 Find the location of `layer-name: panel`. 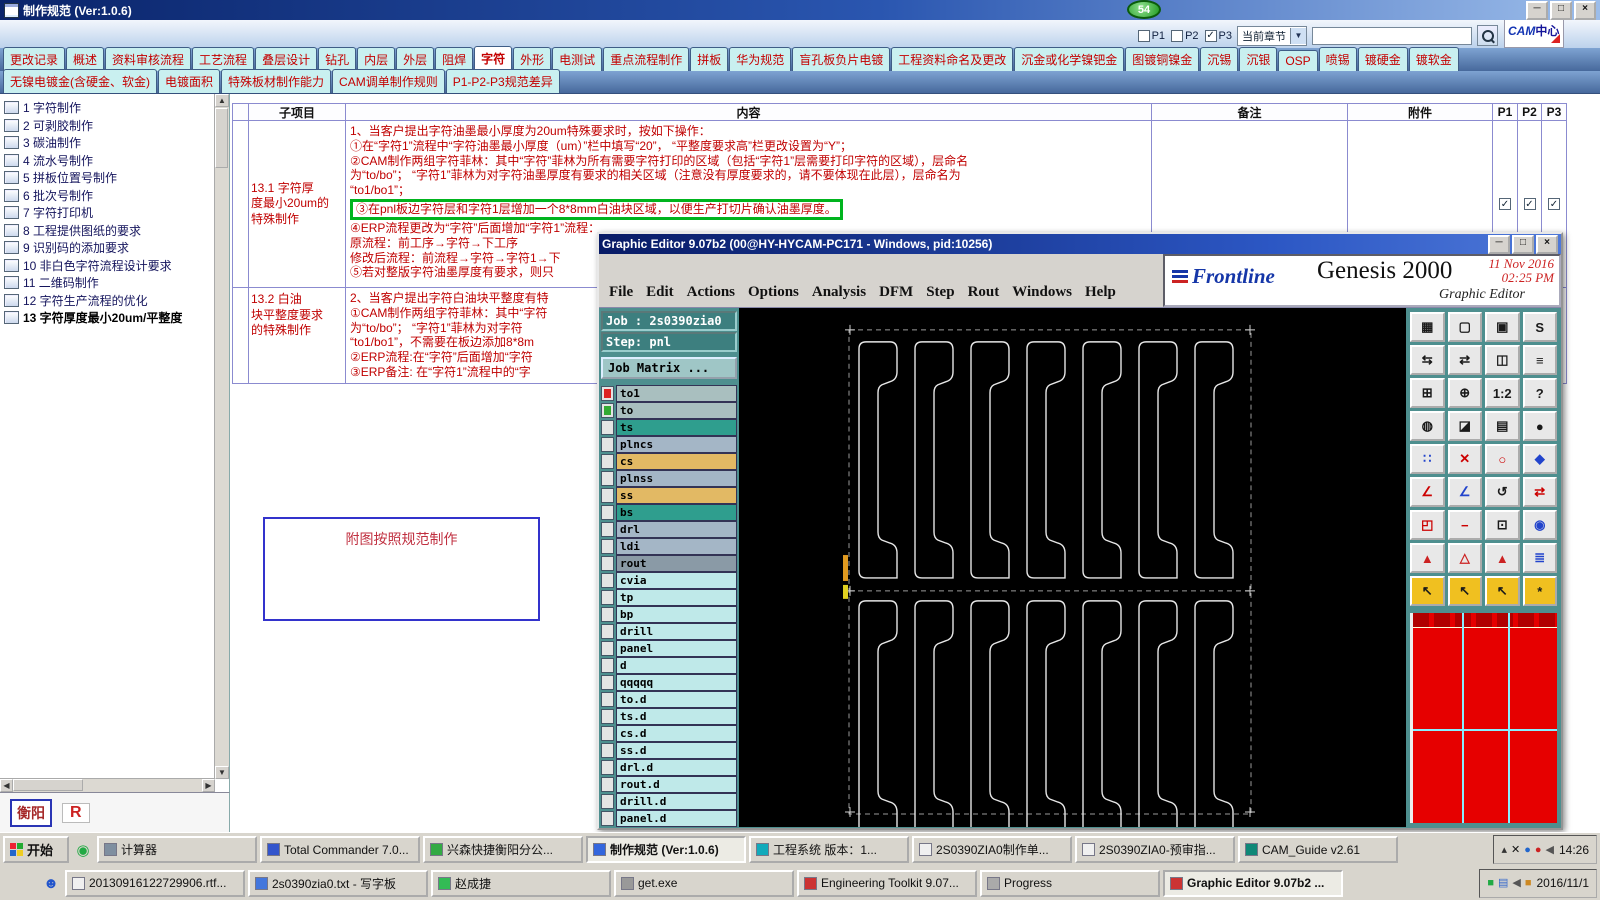

layer-name: panel is located at coordinates (676, 648).